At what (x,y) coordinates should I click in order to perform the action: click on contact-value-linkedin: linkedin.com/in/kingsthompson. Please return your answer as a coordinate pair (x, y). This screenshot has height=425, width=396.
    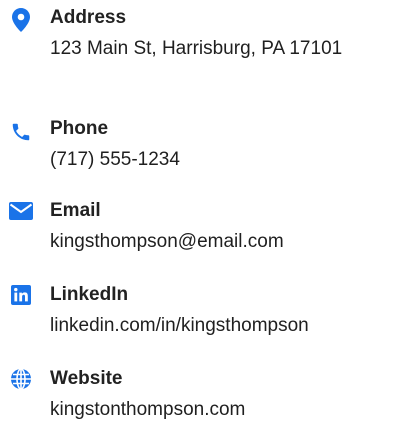
    Looking at the image, I should click on (179, 325).